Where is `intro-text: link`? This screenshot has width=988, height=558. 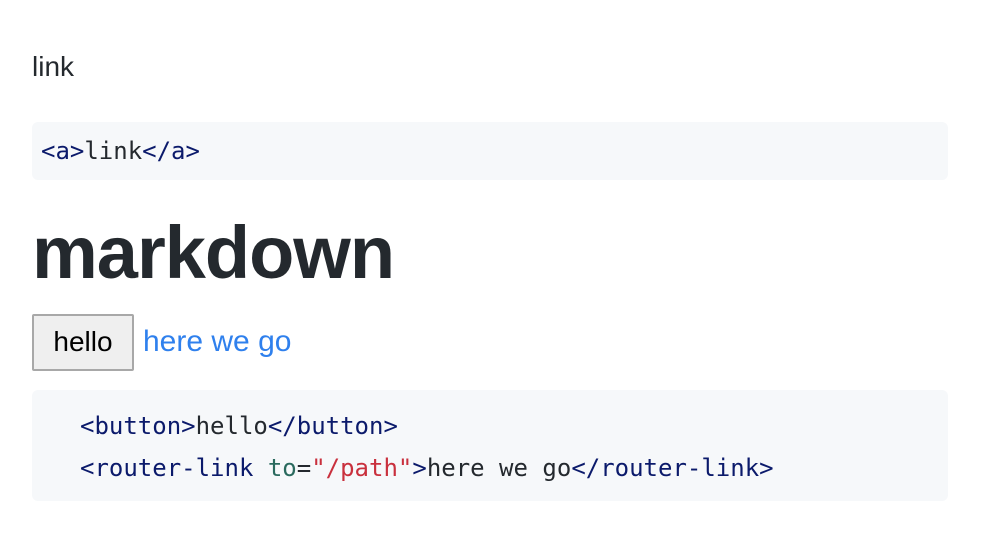 intro-text: link is located at coordinates (53, 66).